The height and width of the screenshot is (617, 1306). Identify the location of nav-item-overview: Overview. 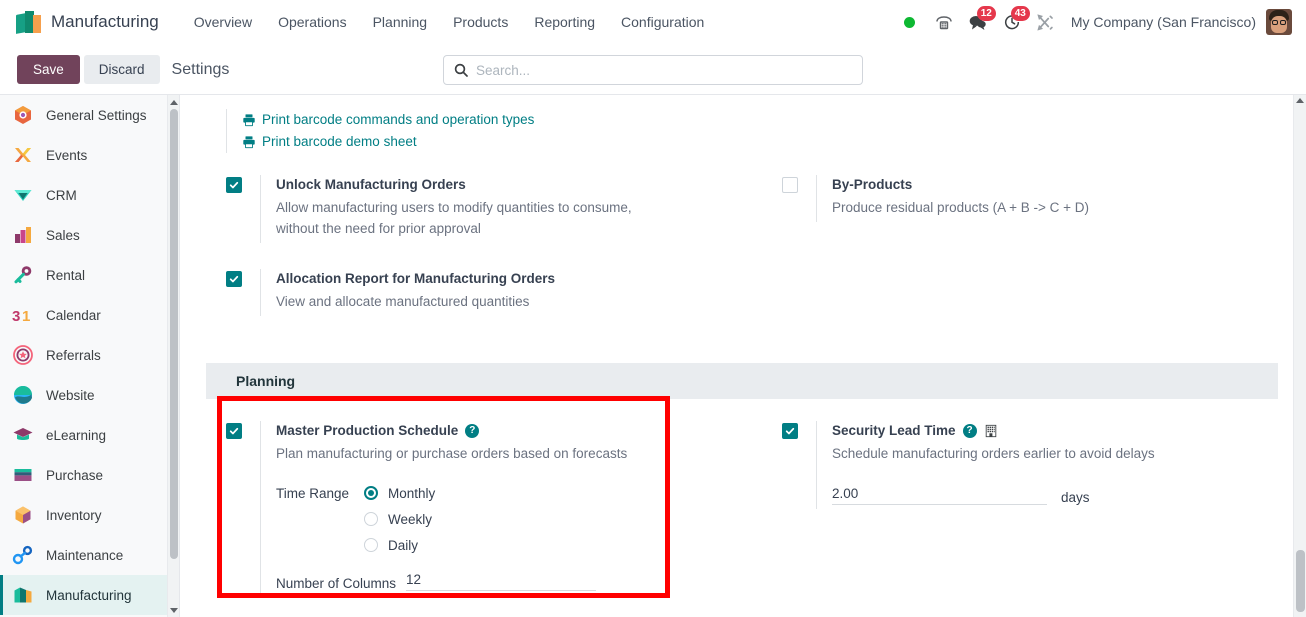
(223, 22).